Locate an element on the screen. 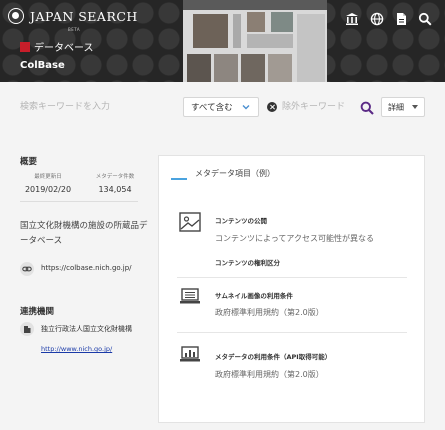  globe-icon is located at coordinates (377, 19).